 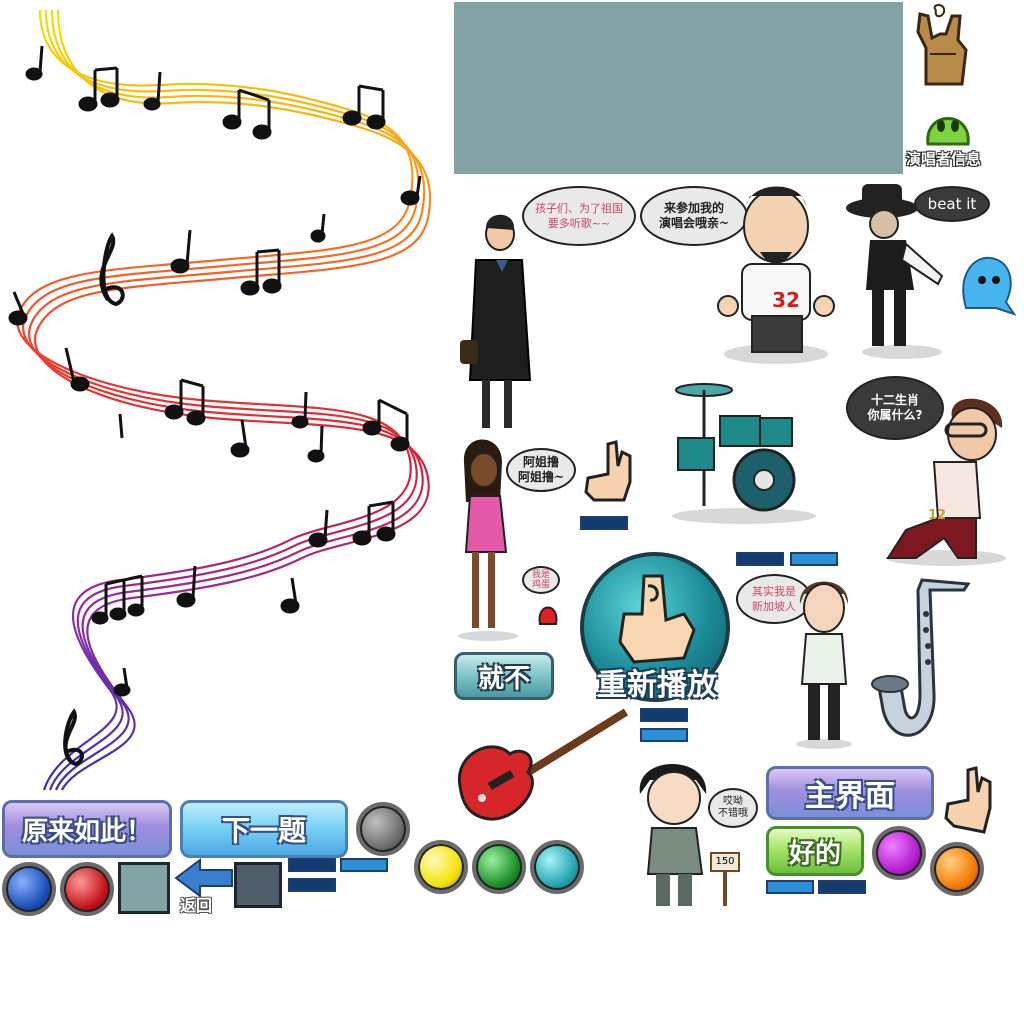 I want to click on teal-square, so click(x=144, y=888).